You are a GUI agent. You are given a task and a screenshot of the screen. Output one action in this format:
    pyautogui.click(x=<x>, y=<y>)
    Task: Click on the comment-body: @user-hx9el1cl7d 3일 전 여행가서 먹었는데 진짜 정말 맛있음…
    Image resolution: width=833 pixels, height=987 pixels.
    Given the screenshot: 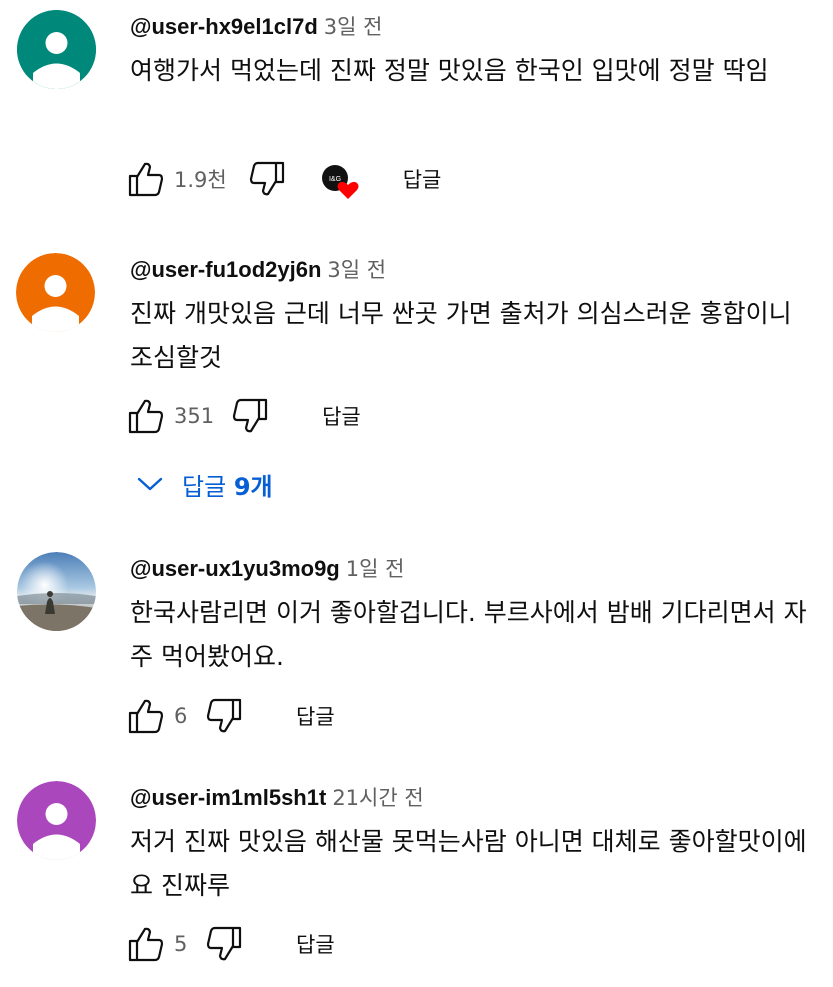 What is the action you would take?
    pyautogui.click(x=470, y=46)
    